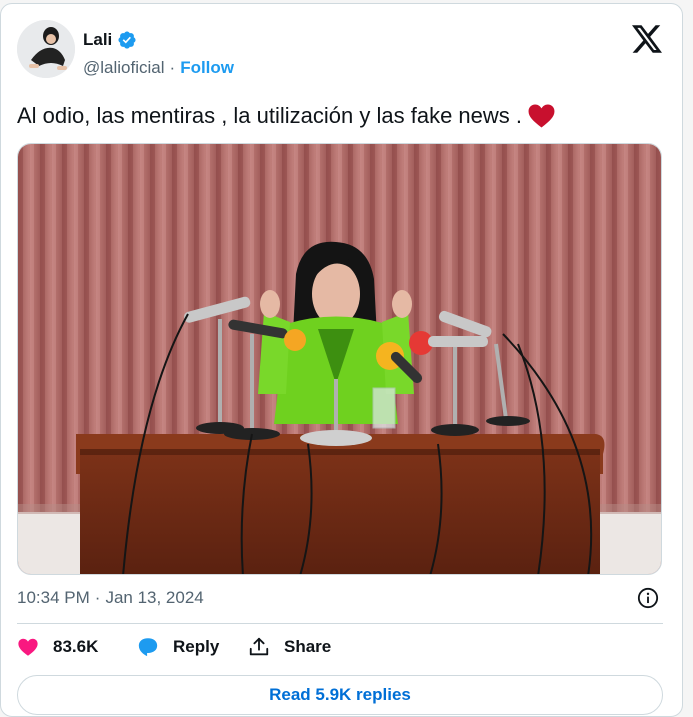 This screenshot has width=693, height=717. I want to click on follow-button: Follow, so click(207, 68).